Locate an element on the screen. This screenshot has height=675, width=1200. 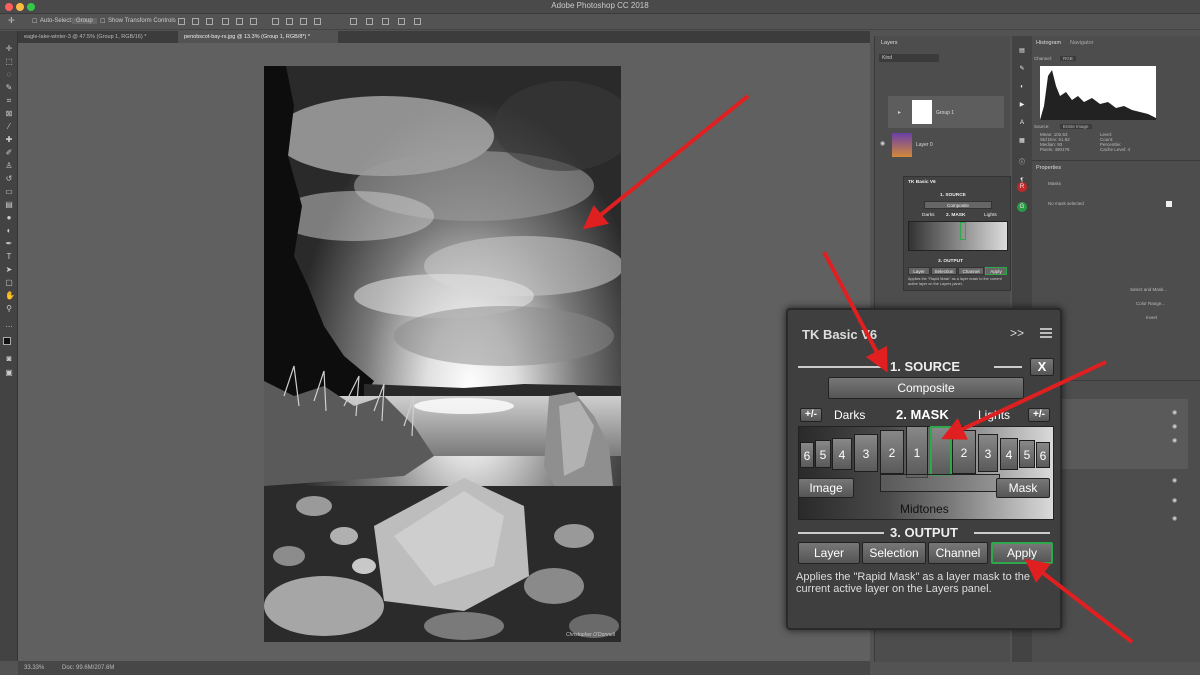
pixel-mask-icon is located at coordinates (1169, 204).